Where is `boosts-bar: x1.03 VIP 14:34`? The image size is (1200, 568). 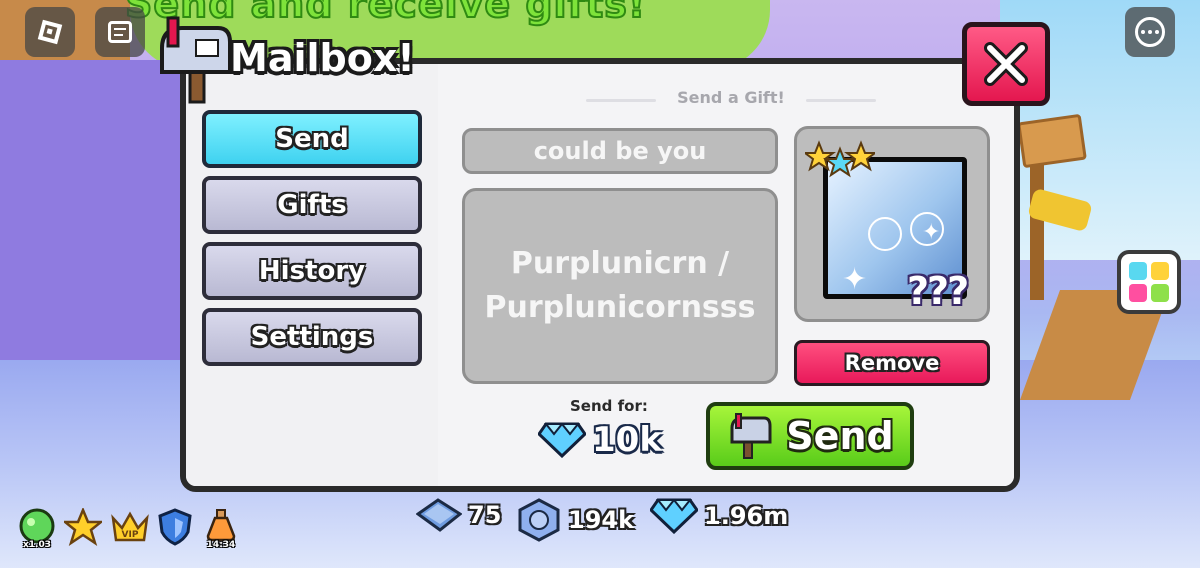 boosts-bar: x1.03 VIP 14:34 is located at coordinates (129, 528).